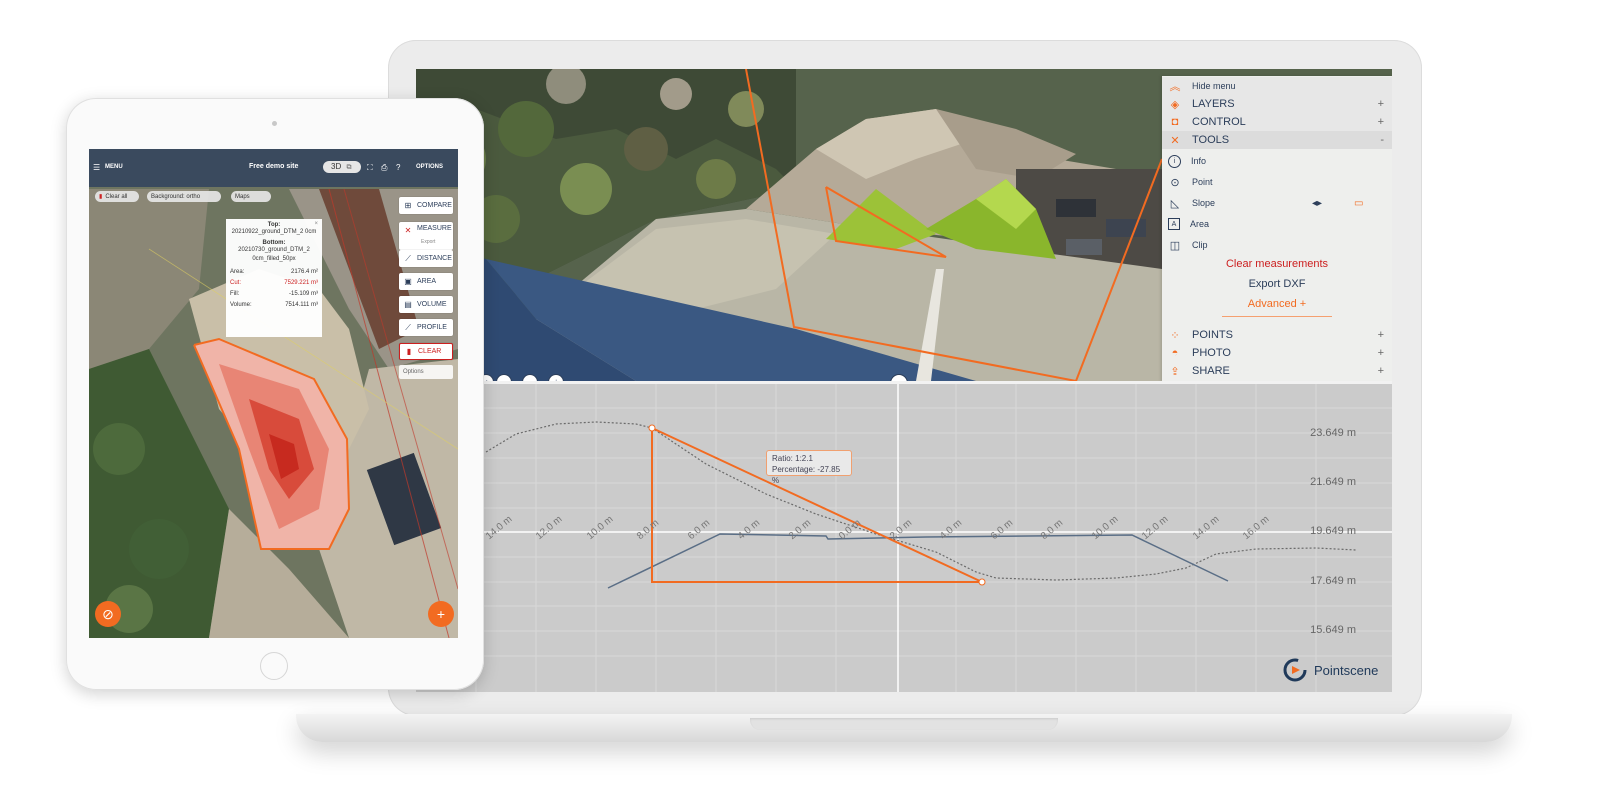  I want to click on info-icon: i, so click(1174, 161).